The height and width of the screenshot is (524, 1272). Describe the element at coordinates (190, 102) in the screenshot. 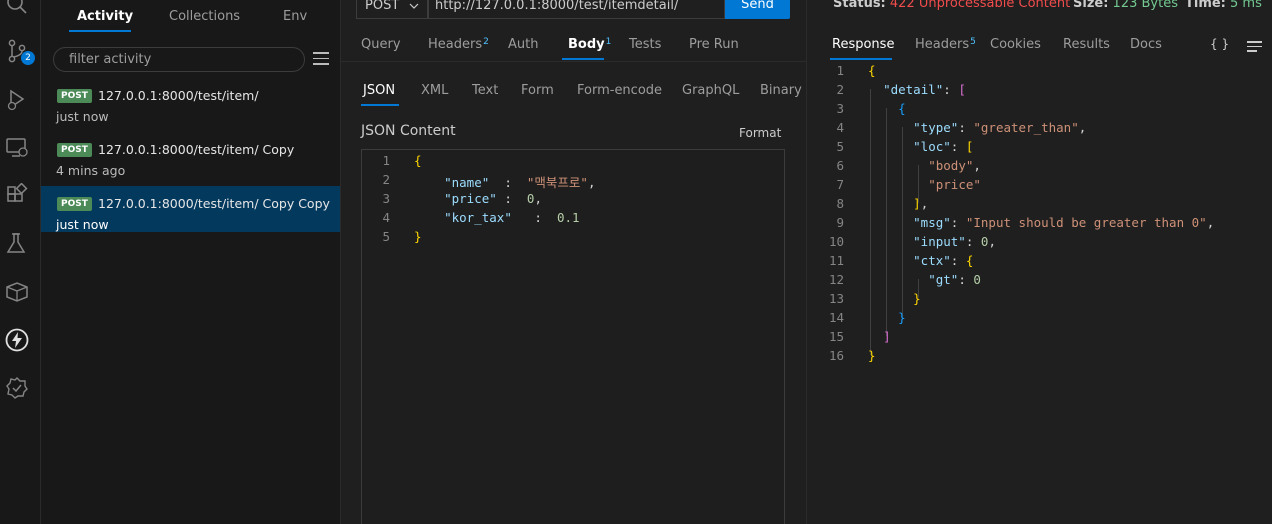

I see `request-item: POST 127.0.0.1:8000/test/item/ just now` at that location.